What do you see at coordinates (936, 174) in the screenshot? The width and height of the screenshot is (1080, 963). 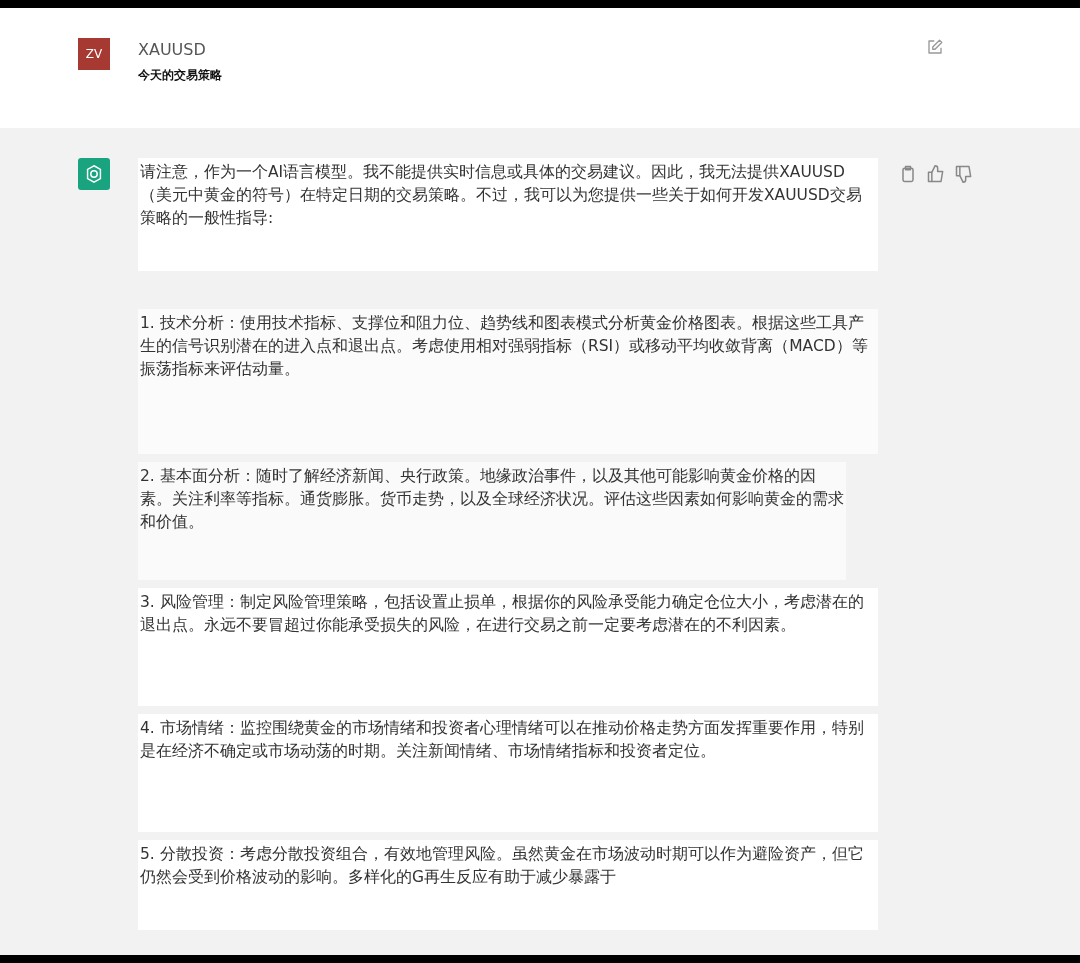 I see `thumbs-up-icon` at bounding box center [936, 174].